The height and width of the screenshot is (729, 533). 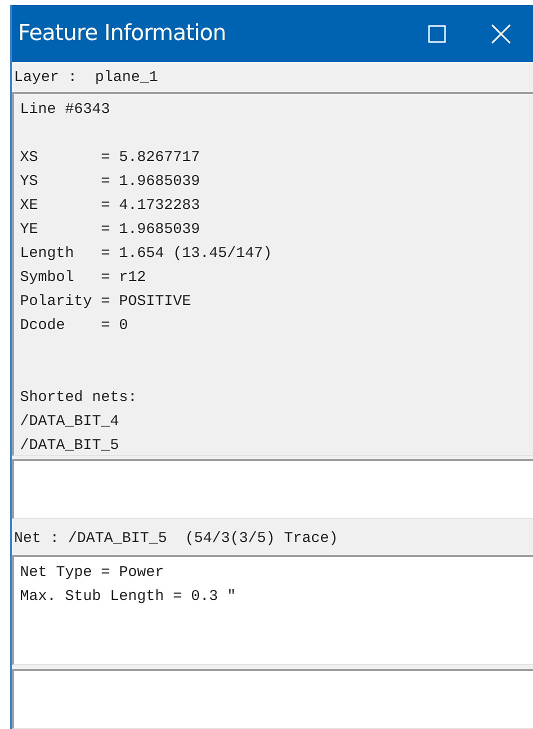 What do you see at coordinates (110, 182) in the screenshot?
I see `attribute-line: YS = 1.9685039` at bounding box center [110, 182].